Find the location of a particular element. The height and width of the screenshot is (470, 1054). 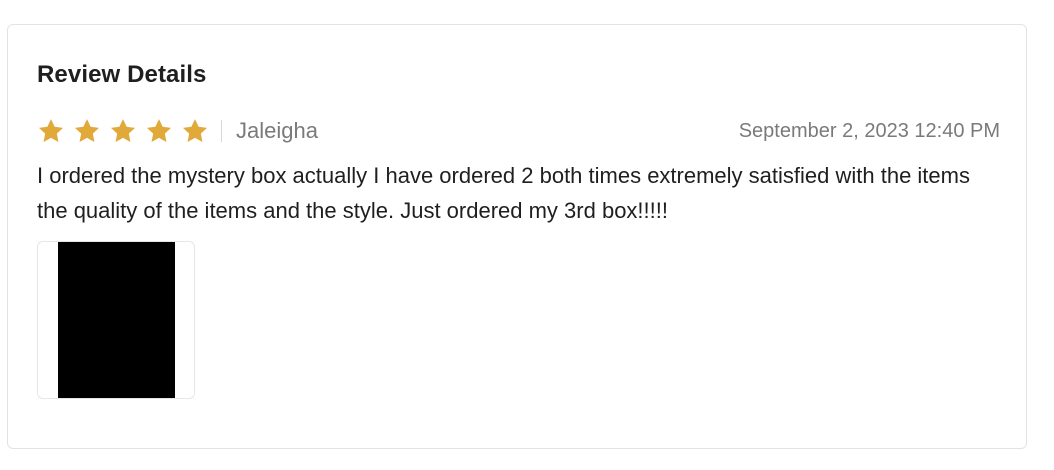

review-photo-thumbnail is located at coordinates (116, 320).